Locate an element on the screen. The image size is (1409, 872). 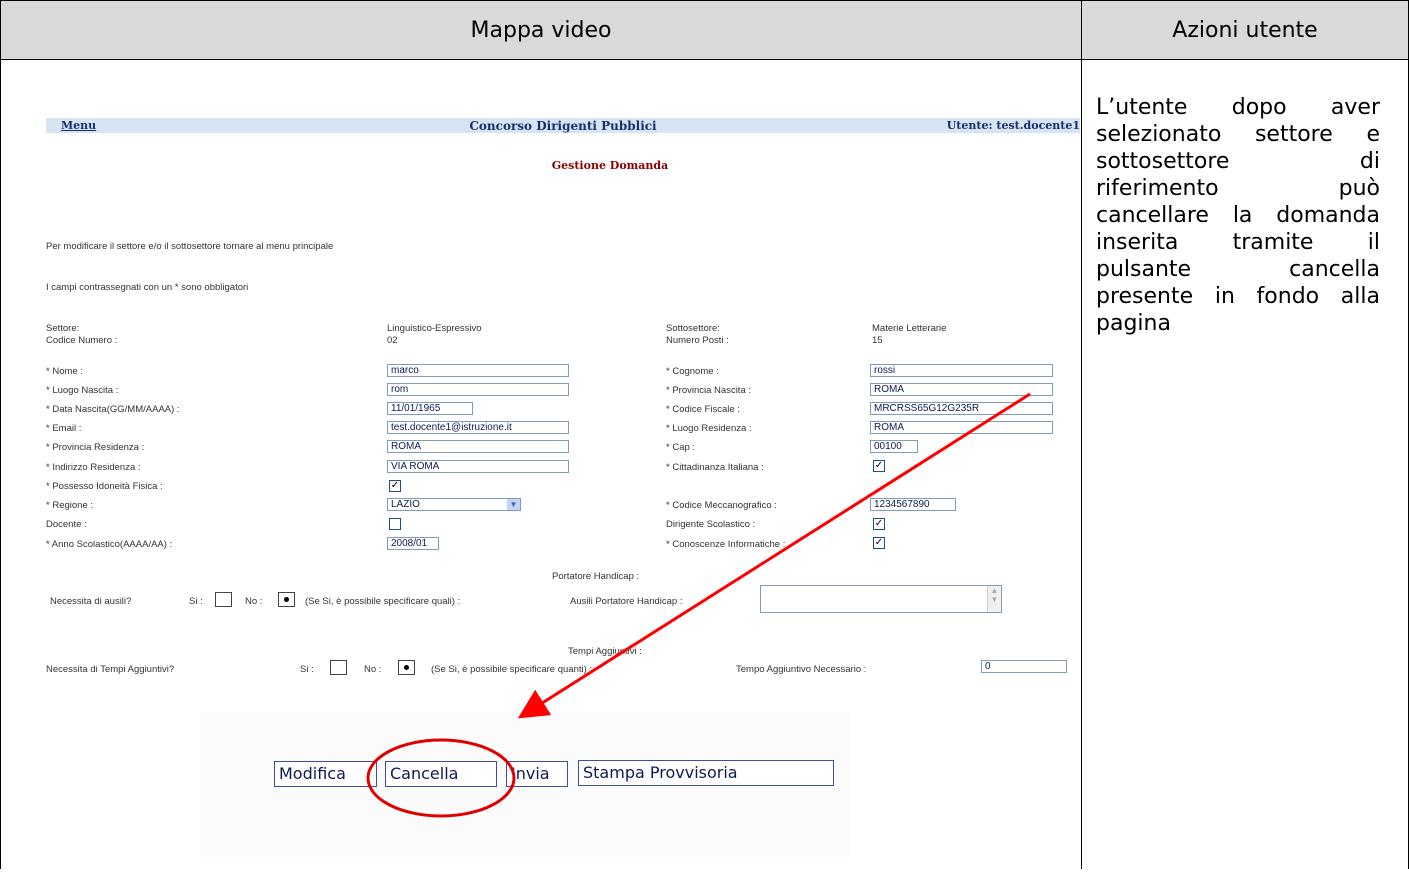
user-label: Utente: test.docente1 is located at coordinates (1013, 125).